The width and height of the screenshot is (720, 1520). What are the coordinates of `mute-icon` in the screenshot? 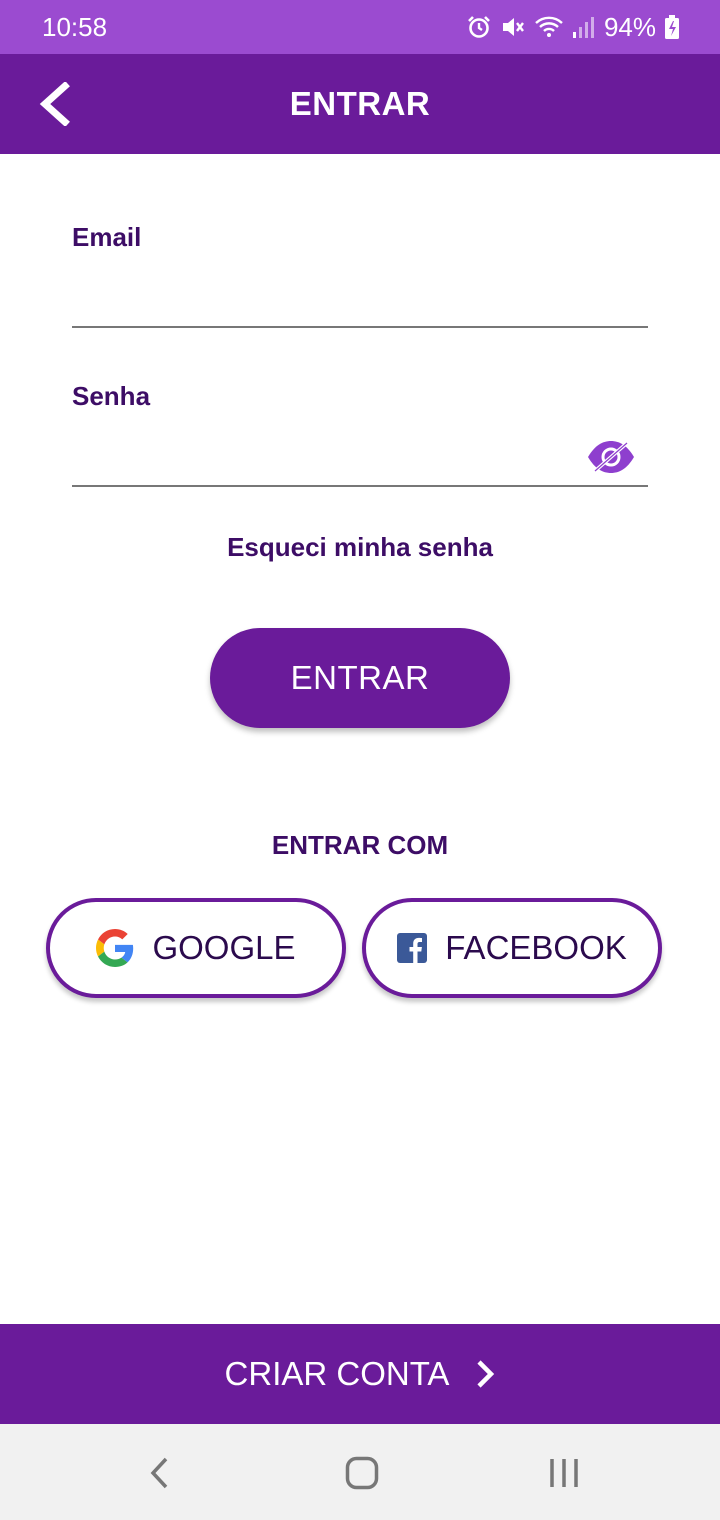 It's located at (513, 27).